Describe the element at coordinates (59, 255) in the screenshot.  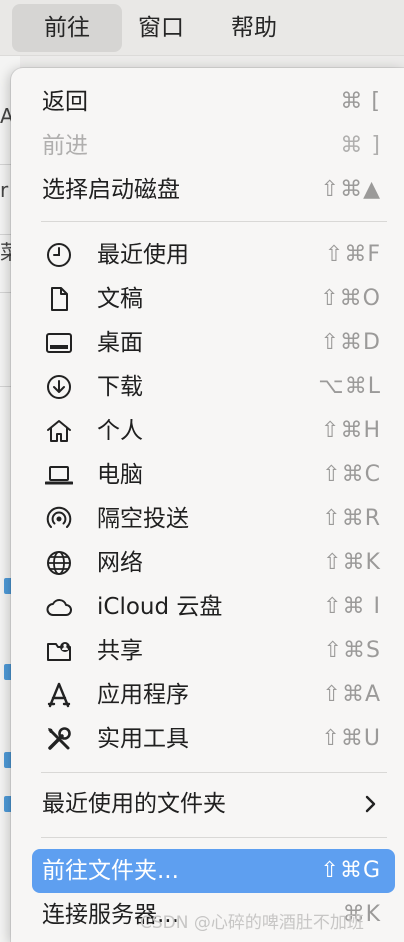
I see `clock-icon` at that location.